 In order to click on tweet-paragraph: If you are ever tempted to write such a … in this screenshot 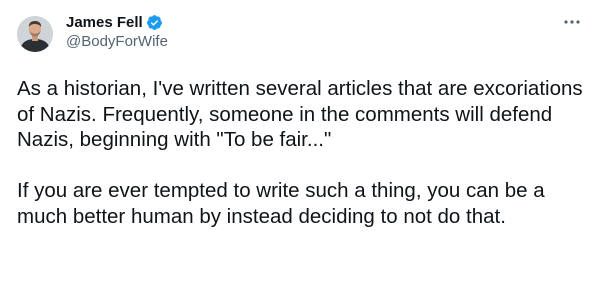, I will do `click(281, 203)`.